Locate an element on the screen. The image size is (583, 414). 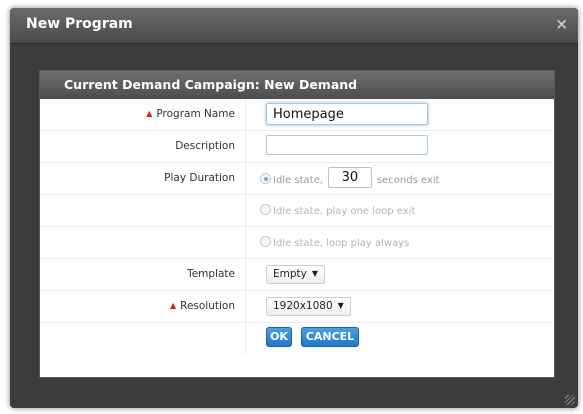
resolution-label: ▲ Resolution is located at coordinates (202, 306).